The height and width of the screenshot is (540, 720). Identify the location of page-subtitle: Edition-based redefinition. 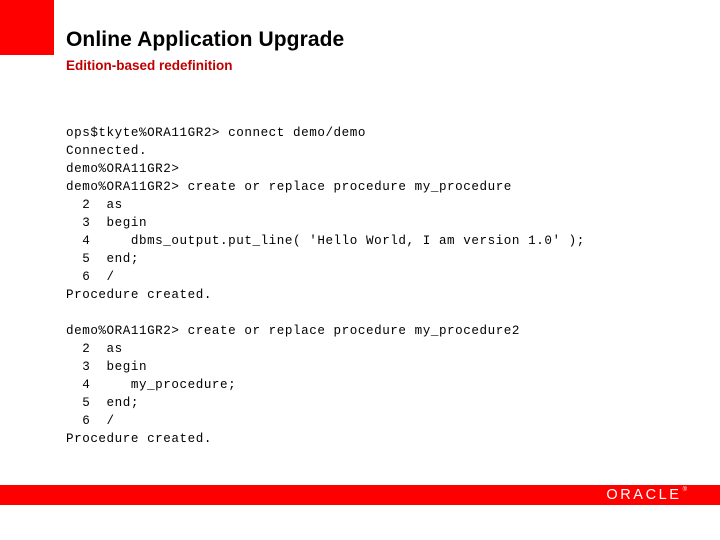
(149, 65).